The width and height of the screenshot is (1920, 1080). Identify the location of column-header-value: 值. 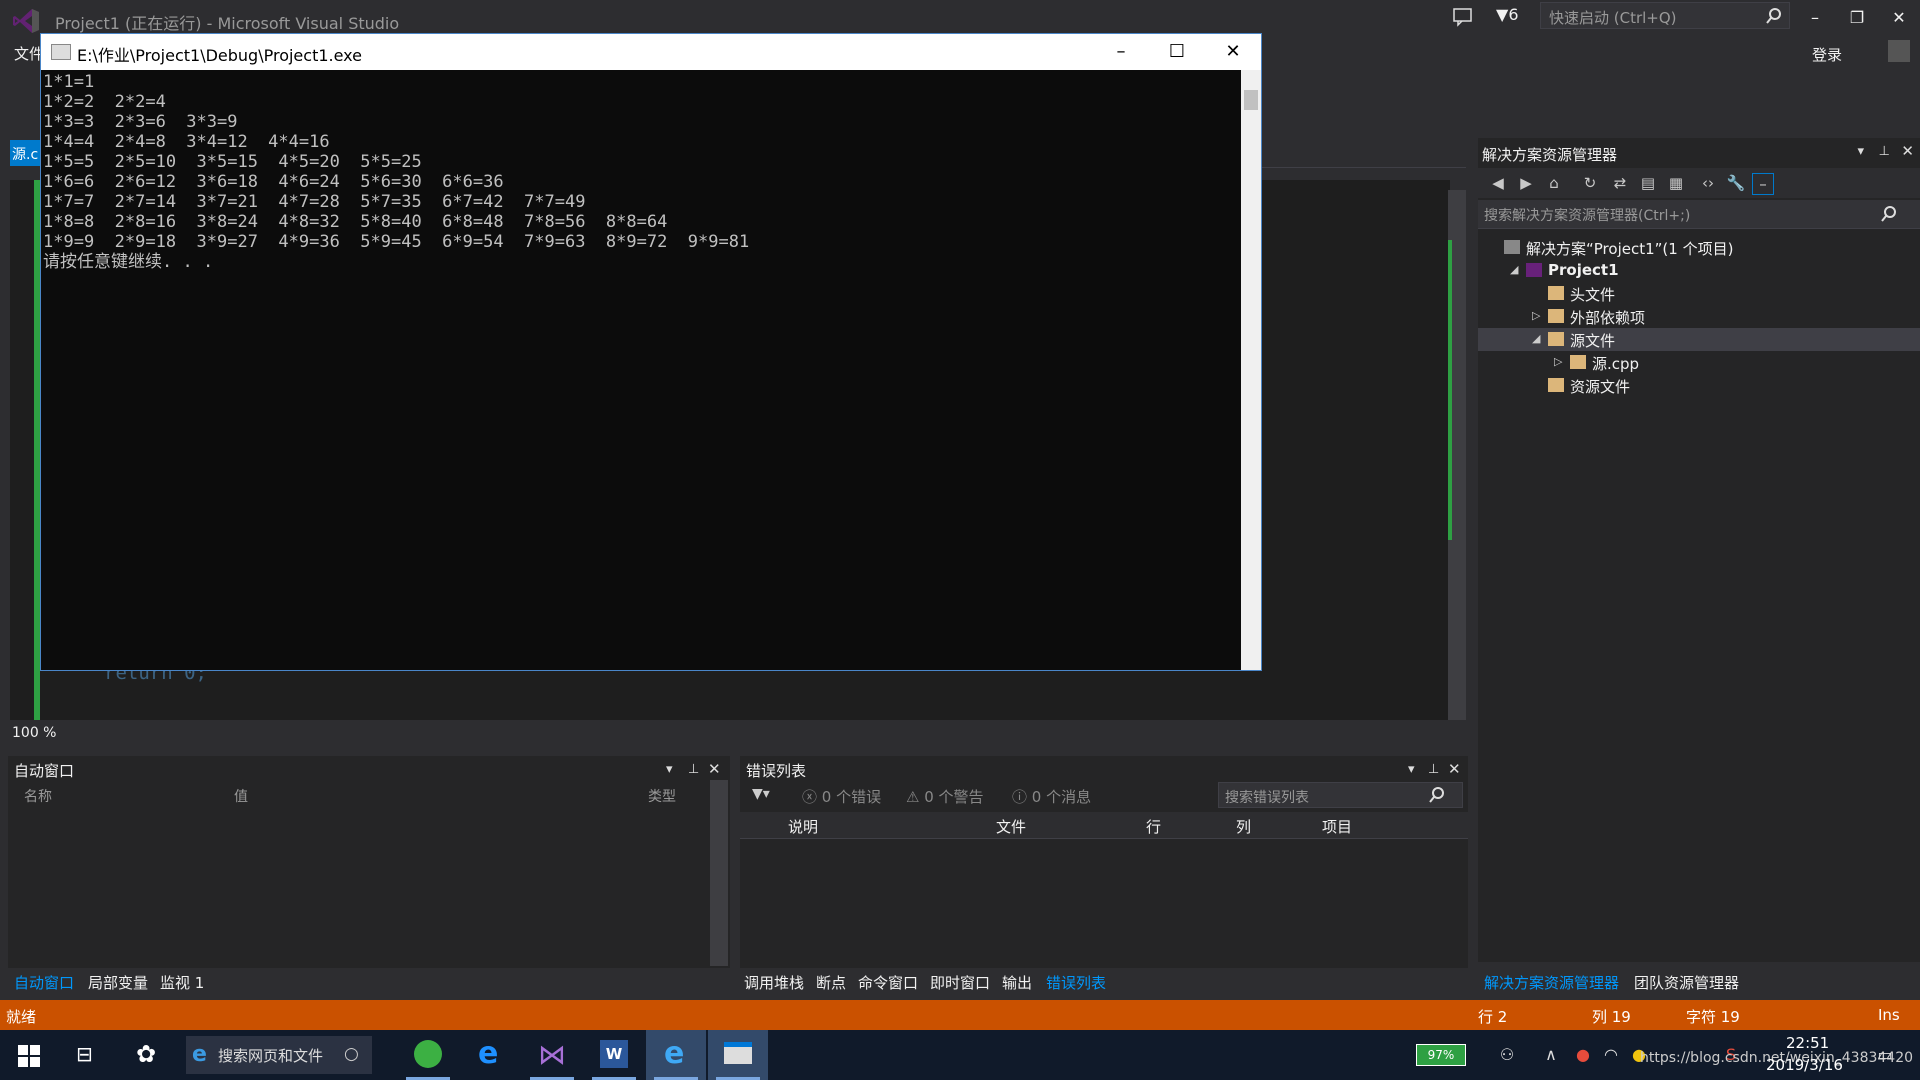
(241, 796).